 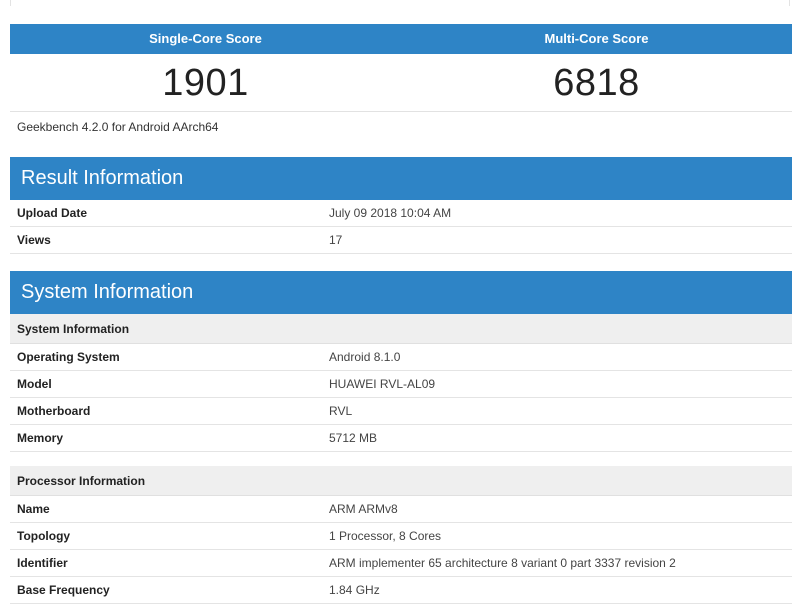 I want to click on row-key: Memory, so click(x=40, y=438).